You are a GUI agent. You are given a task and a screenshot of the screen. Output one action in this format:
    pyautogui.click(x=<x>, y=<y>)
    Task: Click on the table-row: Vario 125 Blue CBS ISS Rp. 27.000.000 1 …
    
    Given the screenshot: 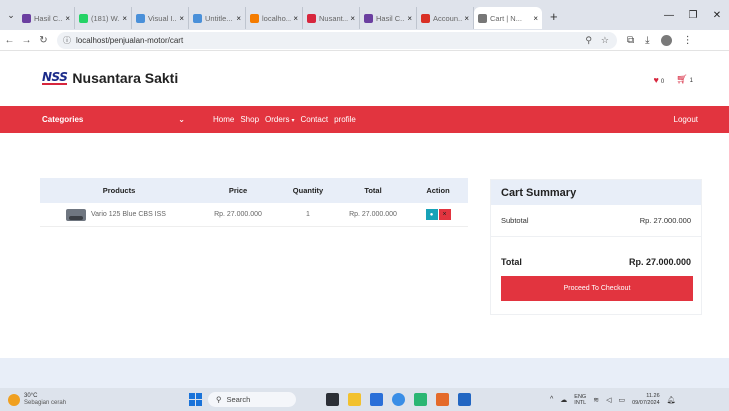 What is the action you would take?
    pyautogui.click(x=254, y=215)
    